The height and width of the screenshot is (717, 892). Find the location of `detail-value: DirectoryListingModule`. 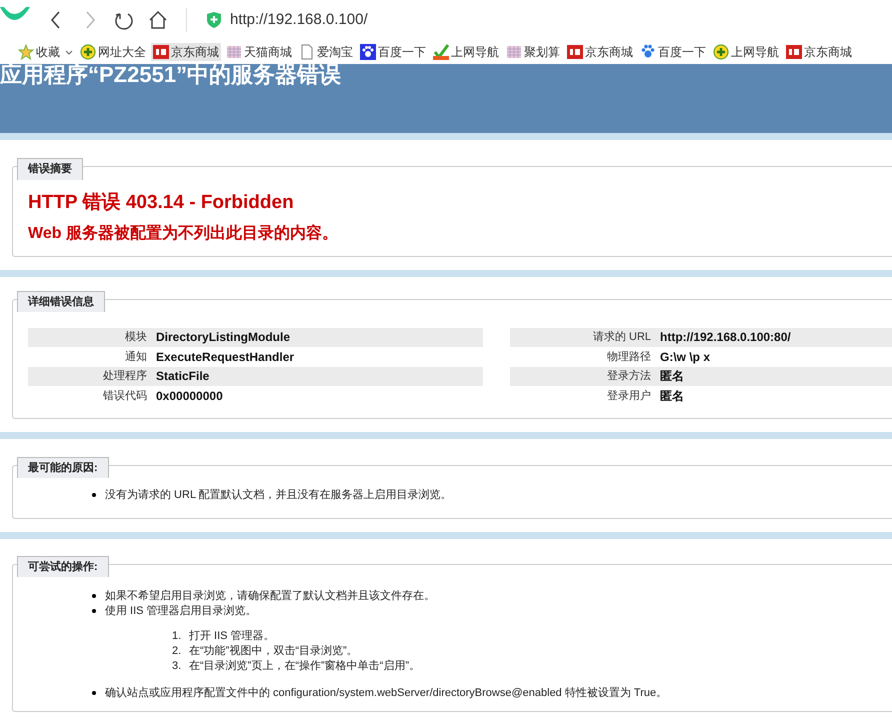

detail-value: DirectoryListingModule is located at coordinates (223, 337).